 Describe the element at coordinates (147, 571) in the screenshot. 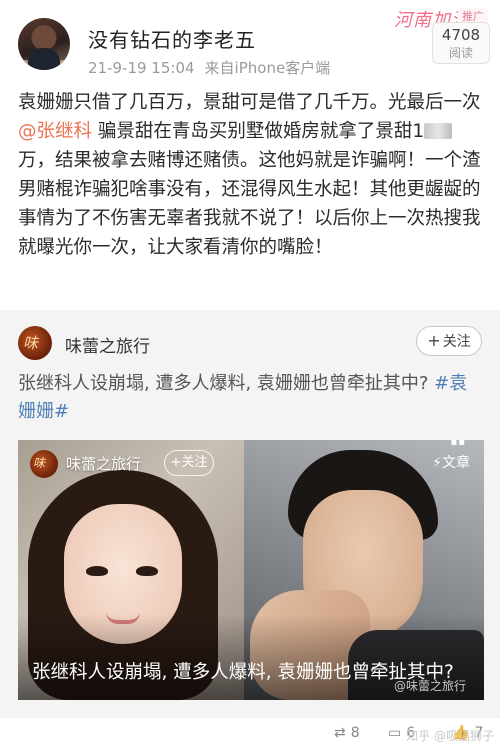

I see `eye-right` at that location.